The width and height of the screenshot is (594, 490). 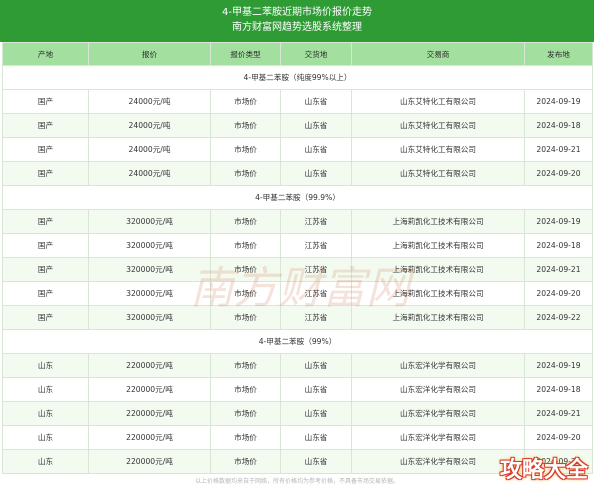 What do you see at coordinates (558, 54) in the screenshot?
I see `column-header-date: 发布地` at bounding box center [558, 54].